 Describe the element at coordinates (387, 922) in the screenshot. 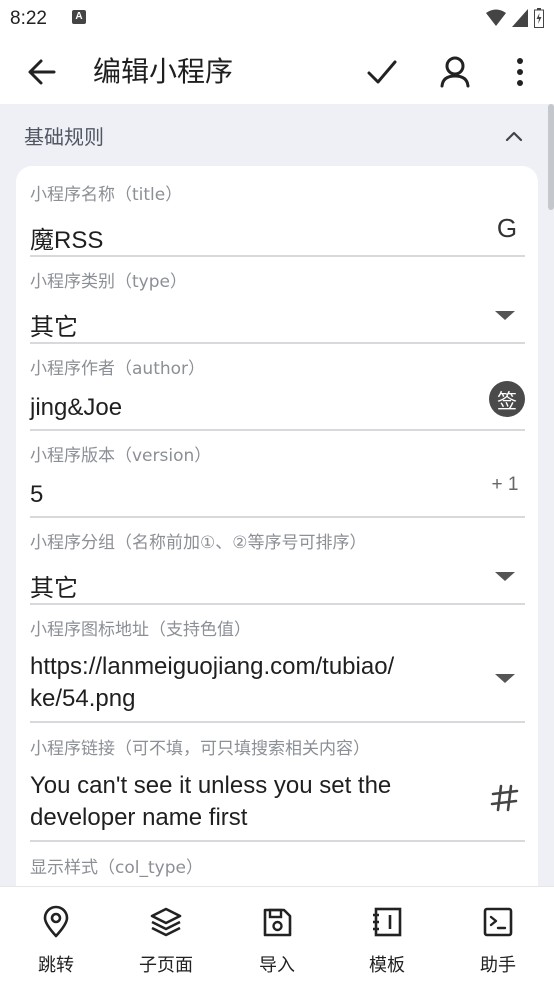

I see `notebook-icon` at that location.